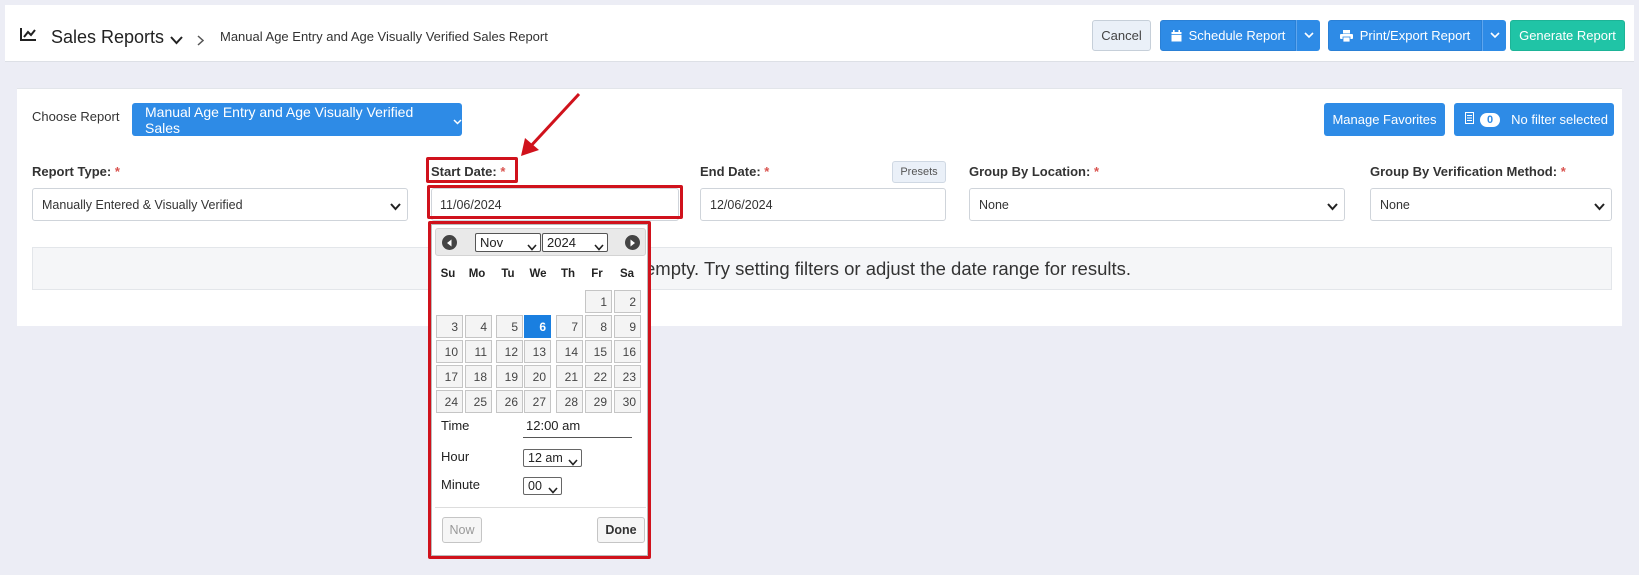 The width and height of the screenshot is (1639, 575). What do you see at coordinates (1384, 119) in the screenshot?
I see `manage-favorites-button: Manage Favorites` at bounding box center [1384, 119].